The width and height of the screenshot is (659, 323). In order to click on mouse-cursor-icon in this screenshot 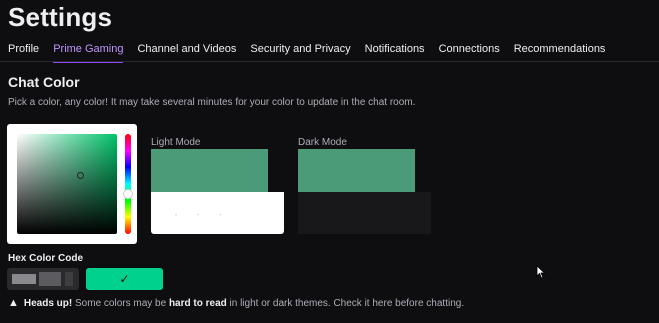, I will do `click(541, 272)`.